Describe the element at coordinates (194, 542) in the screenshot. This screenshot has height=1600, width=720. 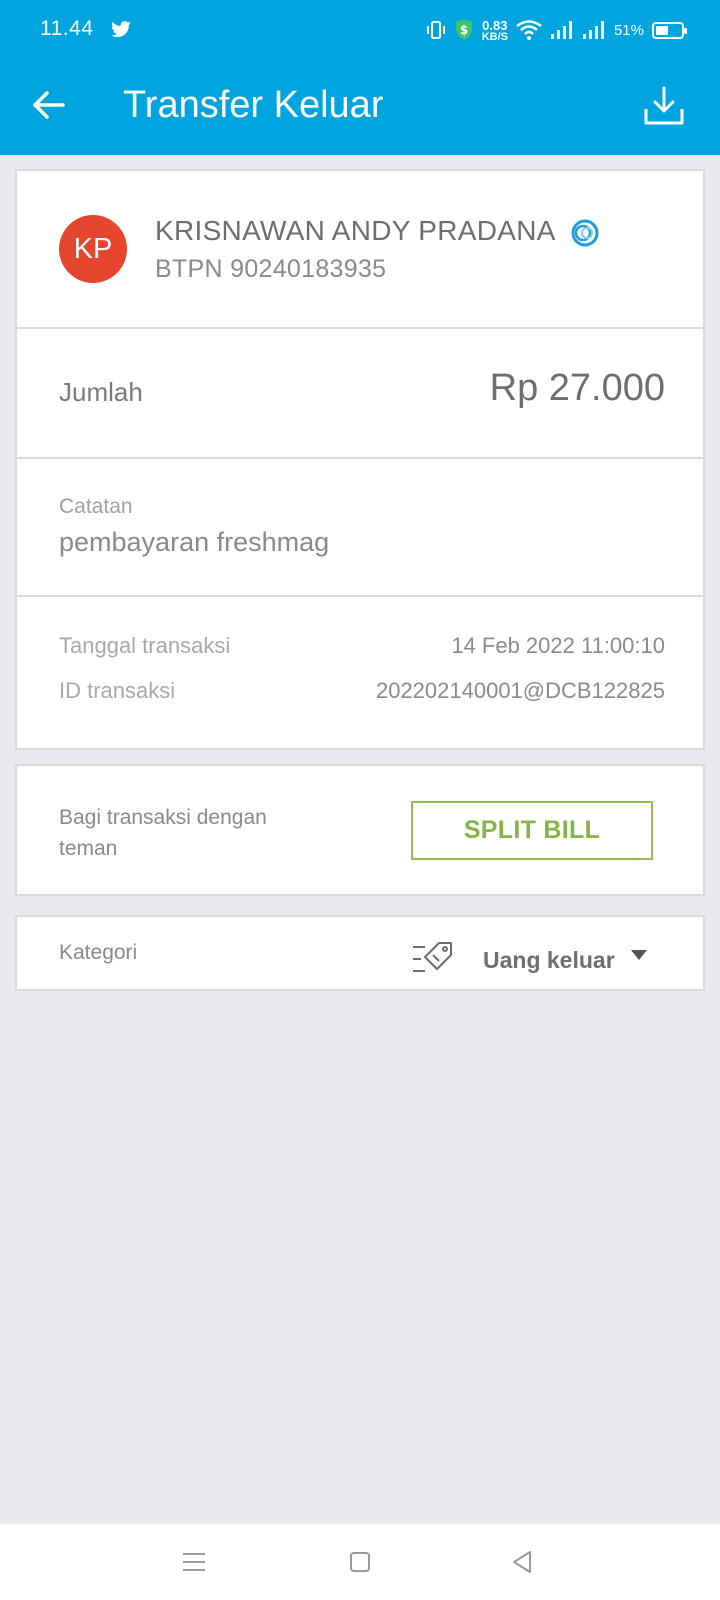
I see `note-value: pembayaran freshmag` at that location.